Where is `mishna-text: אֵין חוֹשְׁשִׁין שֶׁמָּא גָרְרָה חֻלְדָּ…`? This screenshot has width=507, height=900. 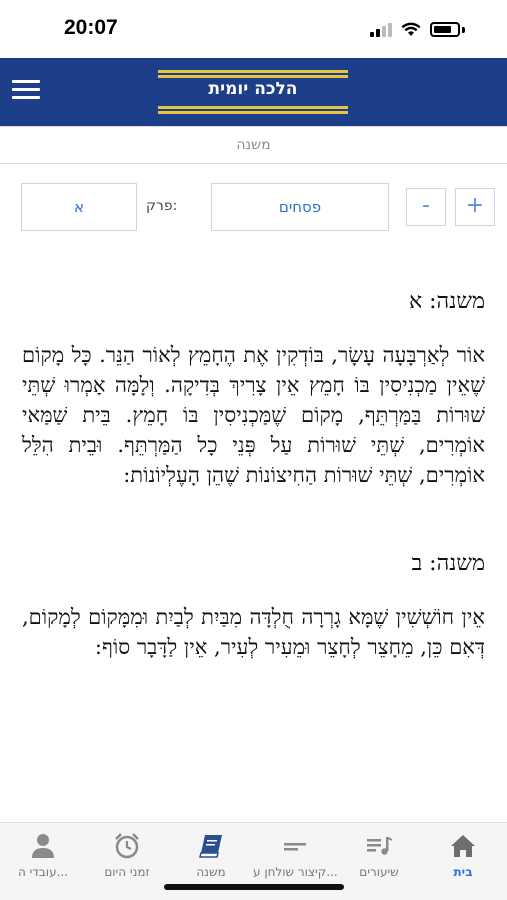
mishna-text: אֵין חוֹשְׁשִׁין שֶׁמָּא גָרְרָה חֻלְדָּ… is located at coordinates (253, 632).